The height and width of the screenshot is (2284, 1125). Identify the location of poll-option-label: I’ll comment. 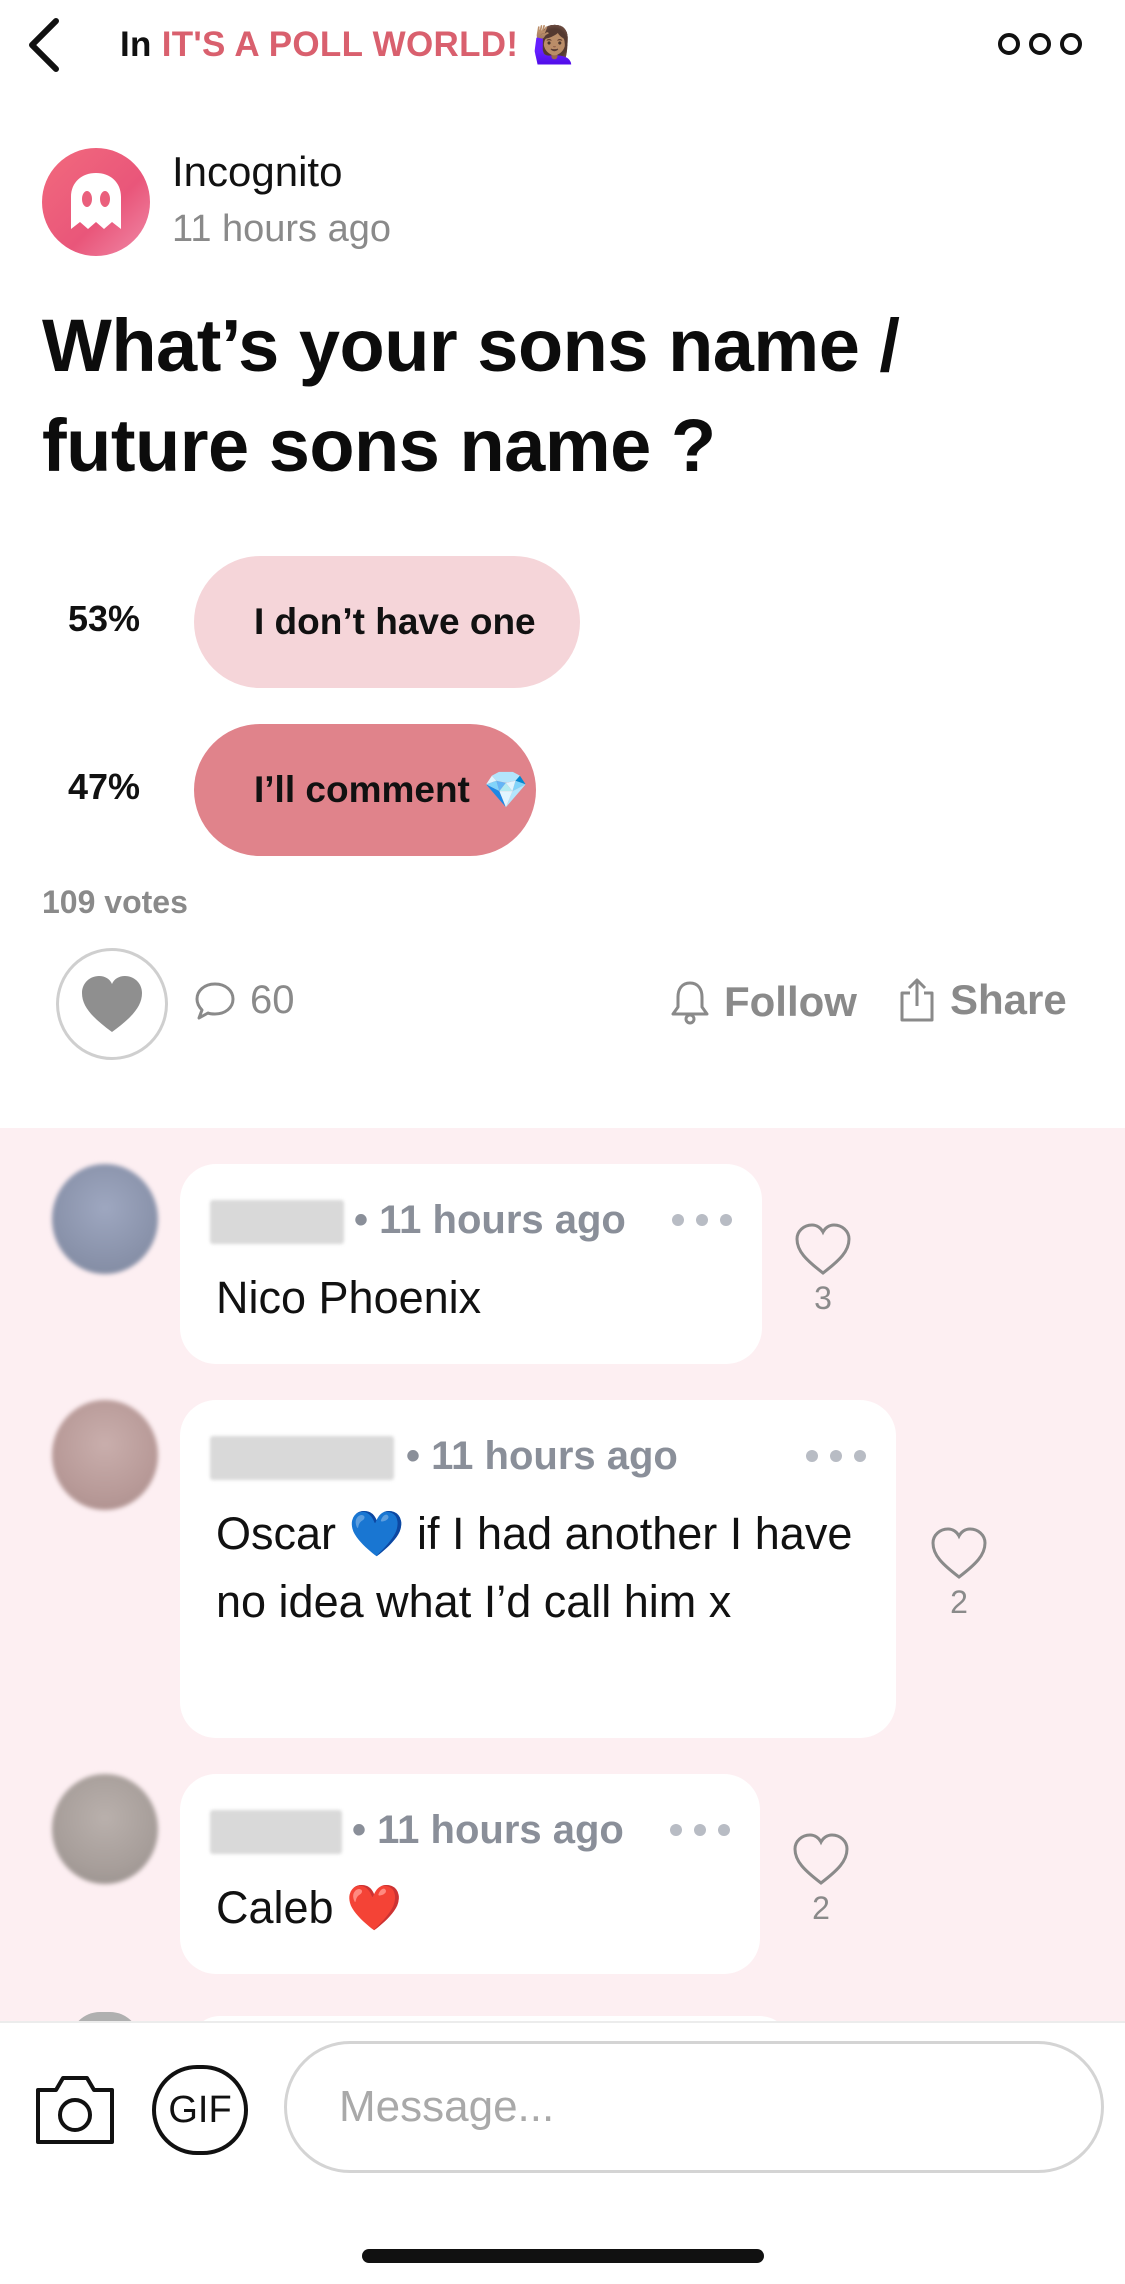
(362, 789).